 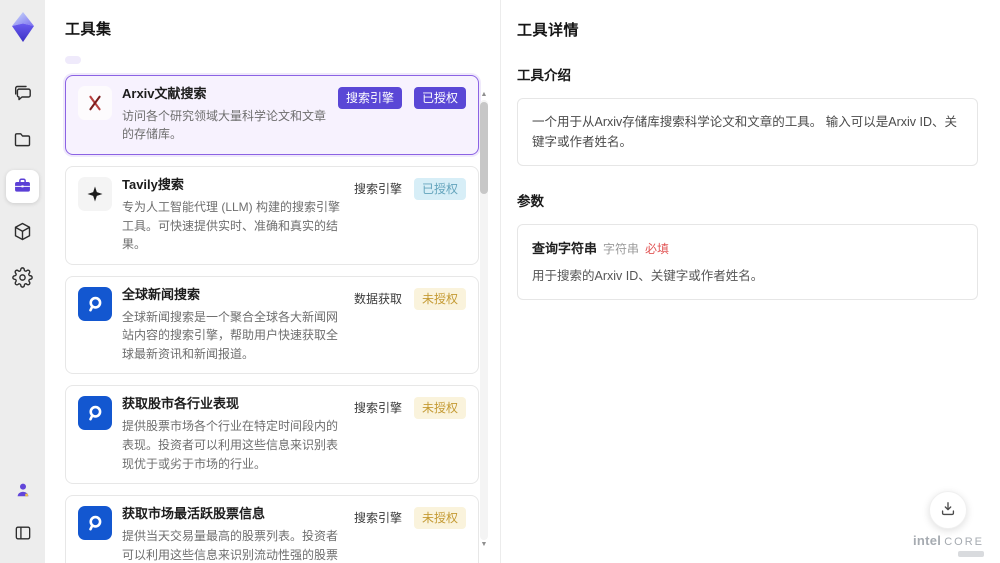 I want to click on tool-item-tags: 数据获取 未授权, so click(x=410, y=298).